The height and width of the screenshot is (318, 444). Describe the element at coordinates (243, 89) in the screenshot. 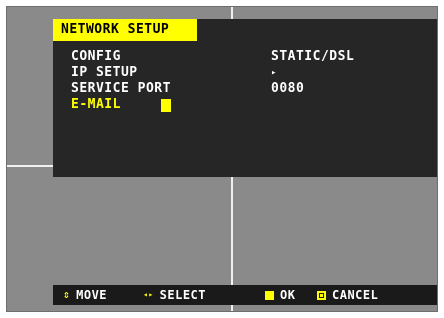

I see `menu-item-service-port: SERVICE PORT 0080` at that location.